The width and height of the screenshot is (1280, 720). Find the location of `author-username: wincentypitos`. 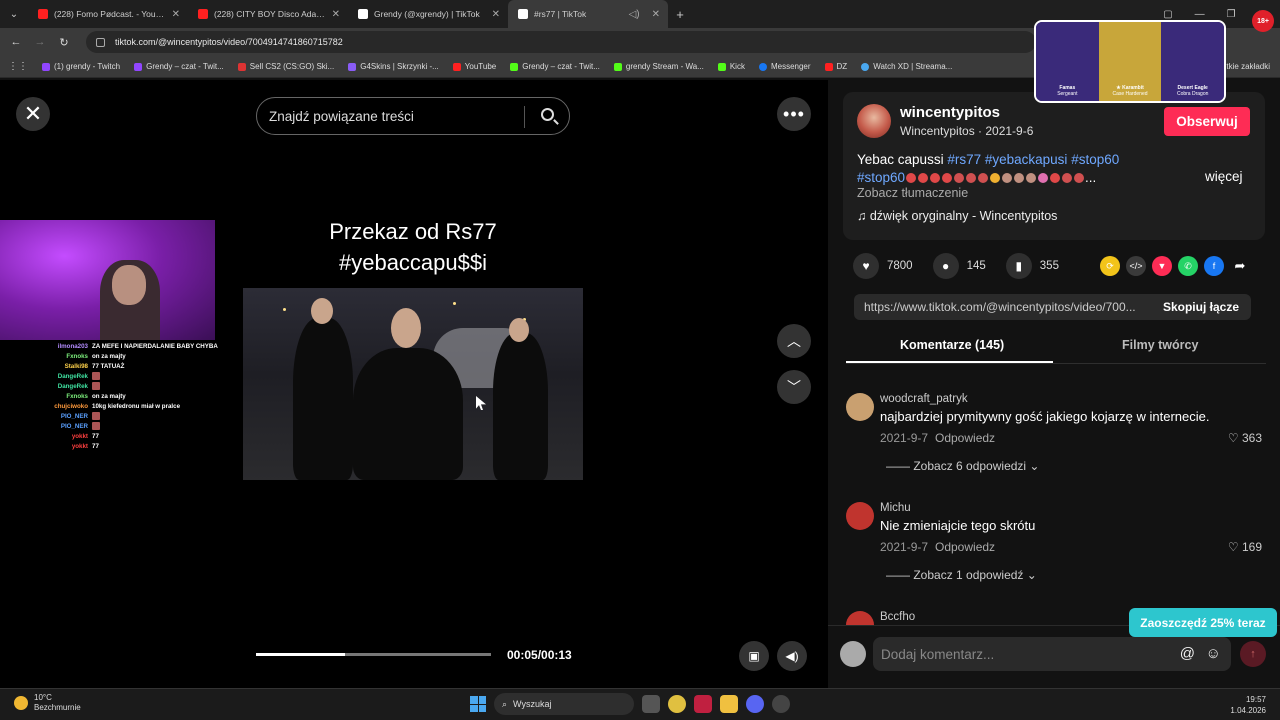

author-username: wincentypitos is located at coordinates (950, 112).